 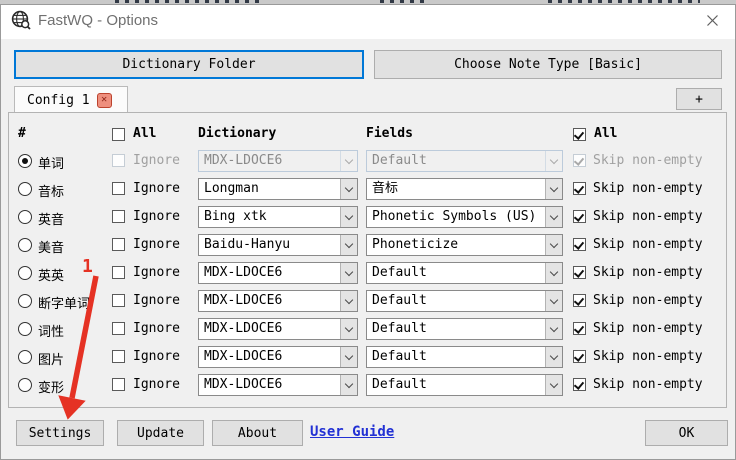 I want to click on dictionary-select: Bing xtk, so click(x=278, y=217).